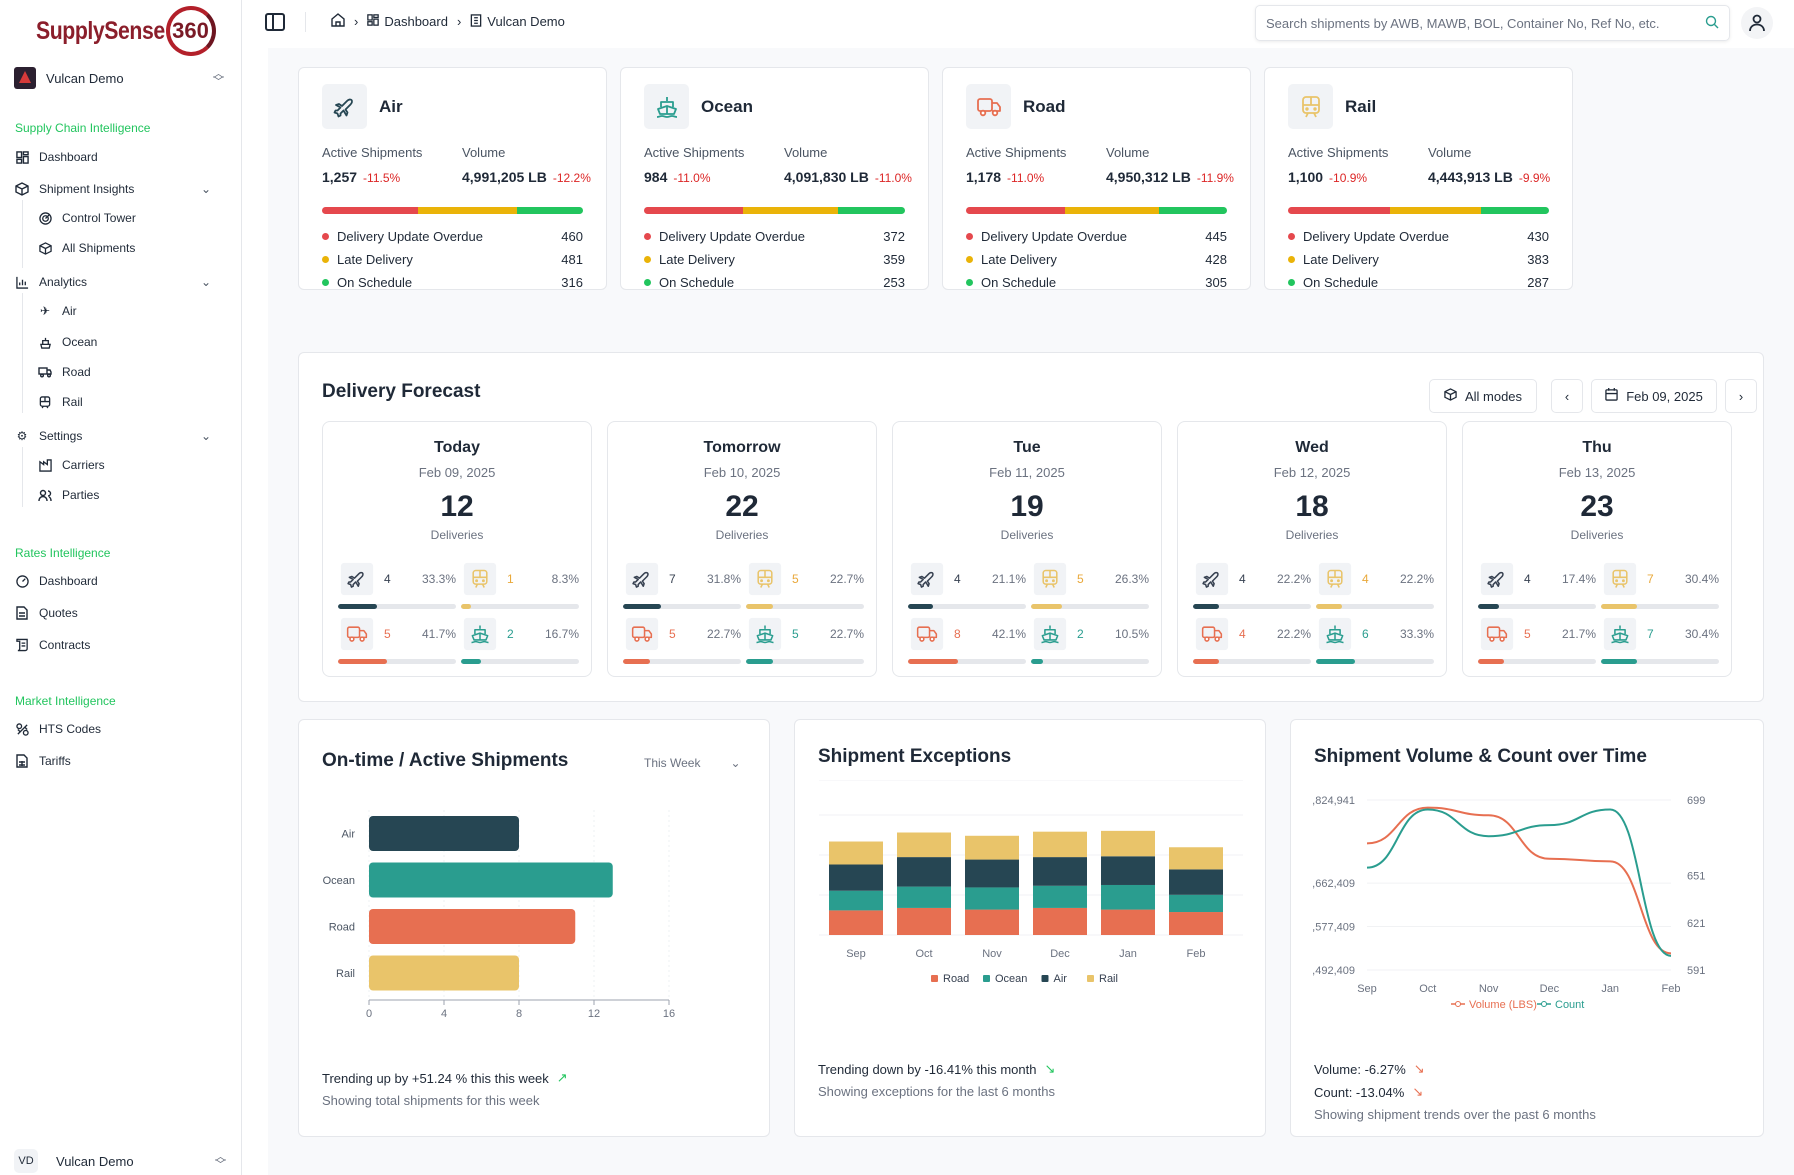 This screenshot has height=1175, width=1794. Describe the element at coordinates (344, 106) in the screenshot. I see `air-mode-icon` at that location.